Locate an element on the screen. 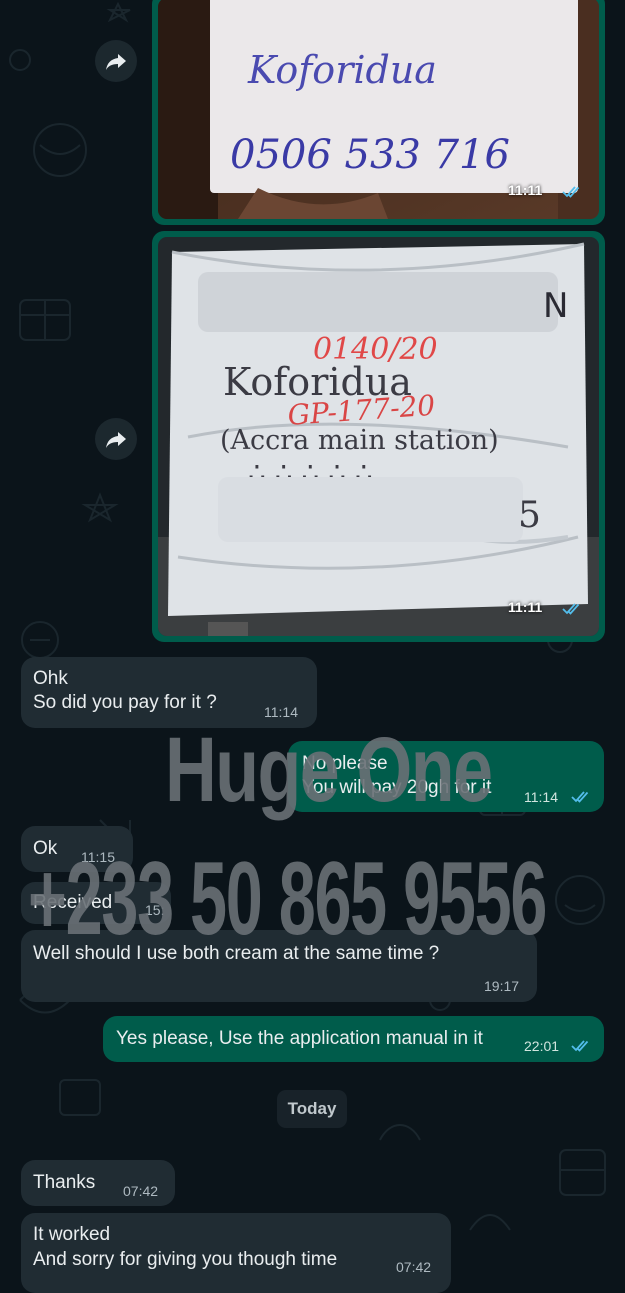 This screenshot has width=625, height=1293. package-line-2: (Accra main station) is located at coordinates (359, 440).